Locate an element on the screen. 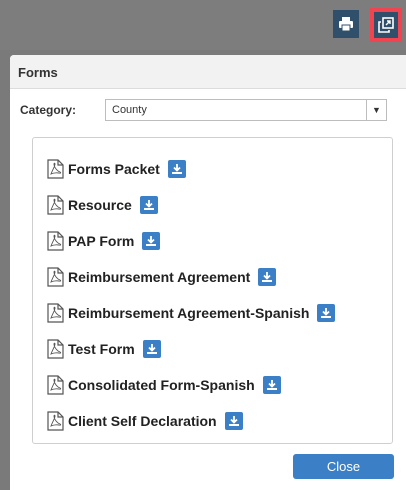 Image resolution: width=406 pixels, height=490 pixels. form-list-item: Resource is located at coordinates (212, 205).